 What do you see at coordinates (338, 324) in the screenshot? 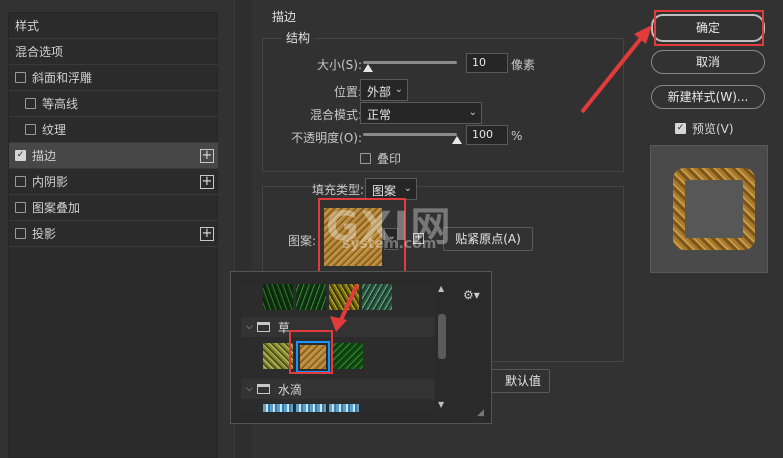
I see `annotation-arrowhead-pattern` at bounding box center [338, 324].